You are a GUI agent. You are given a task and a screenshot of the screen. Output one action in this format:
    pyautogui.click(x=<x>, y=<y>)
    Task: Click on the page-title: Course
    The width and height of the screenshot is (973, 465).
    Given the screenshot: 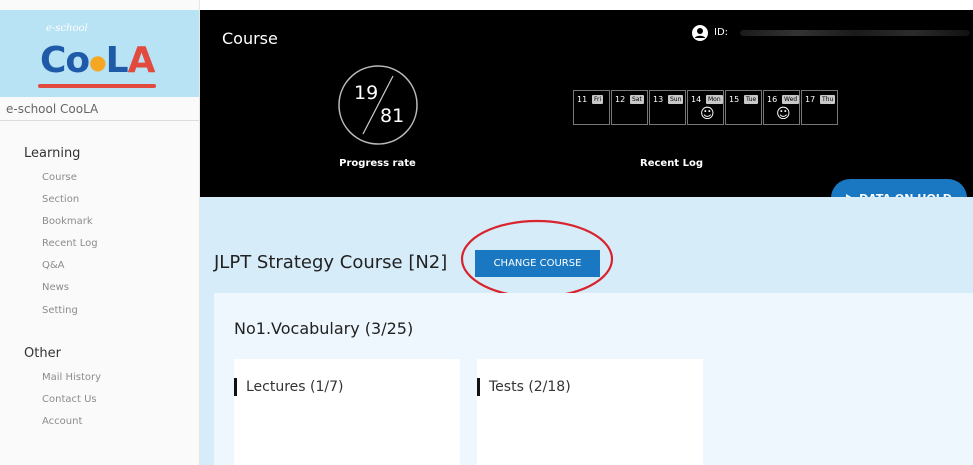 What is the action you would take?
    pyautogui.click(x=250, y=38)
    